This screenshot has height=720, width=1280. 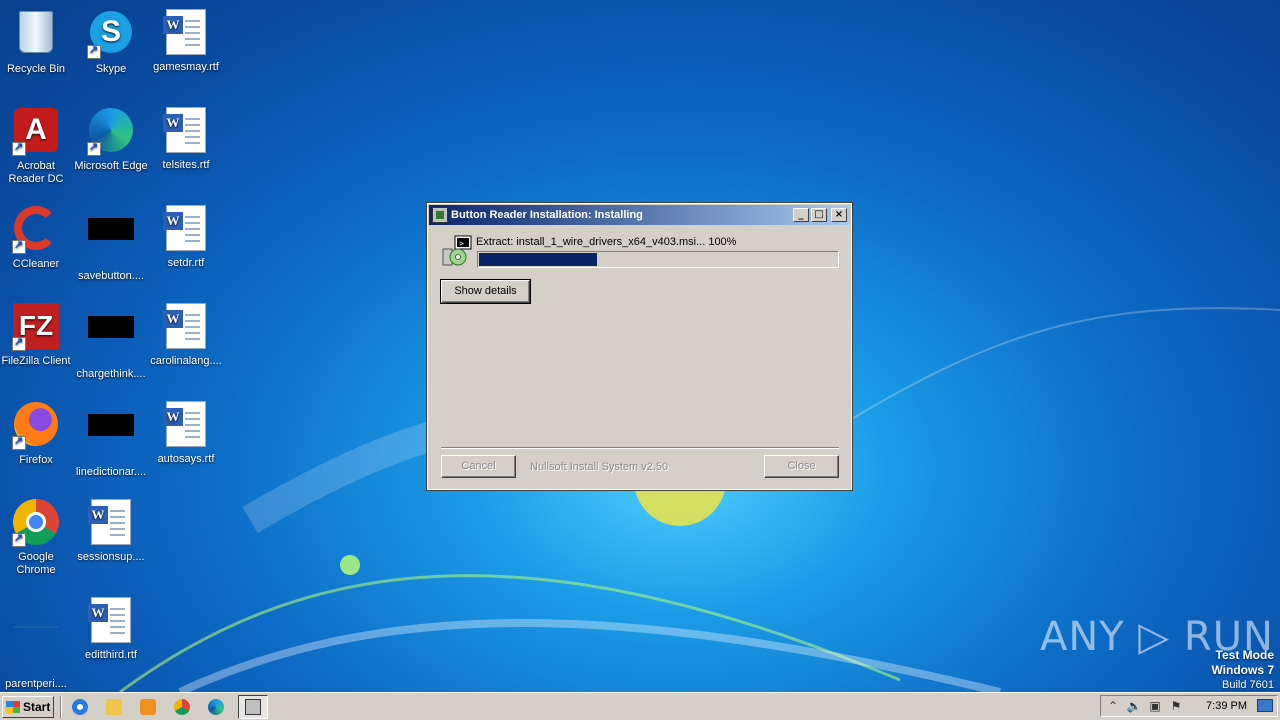 I want to click on quicklaunch-edge, so click(x=216, y=707).